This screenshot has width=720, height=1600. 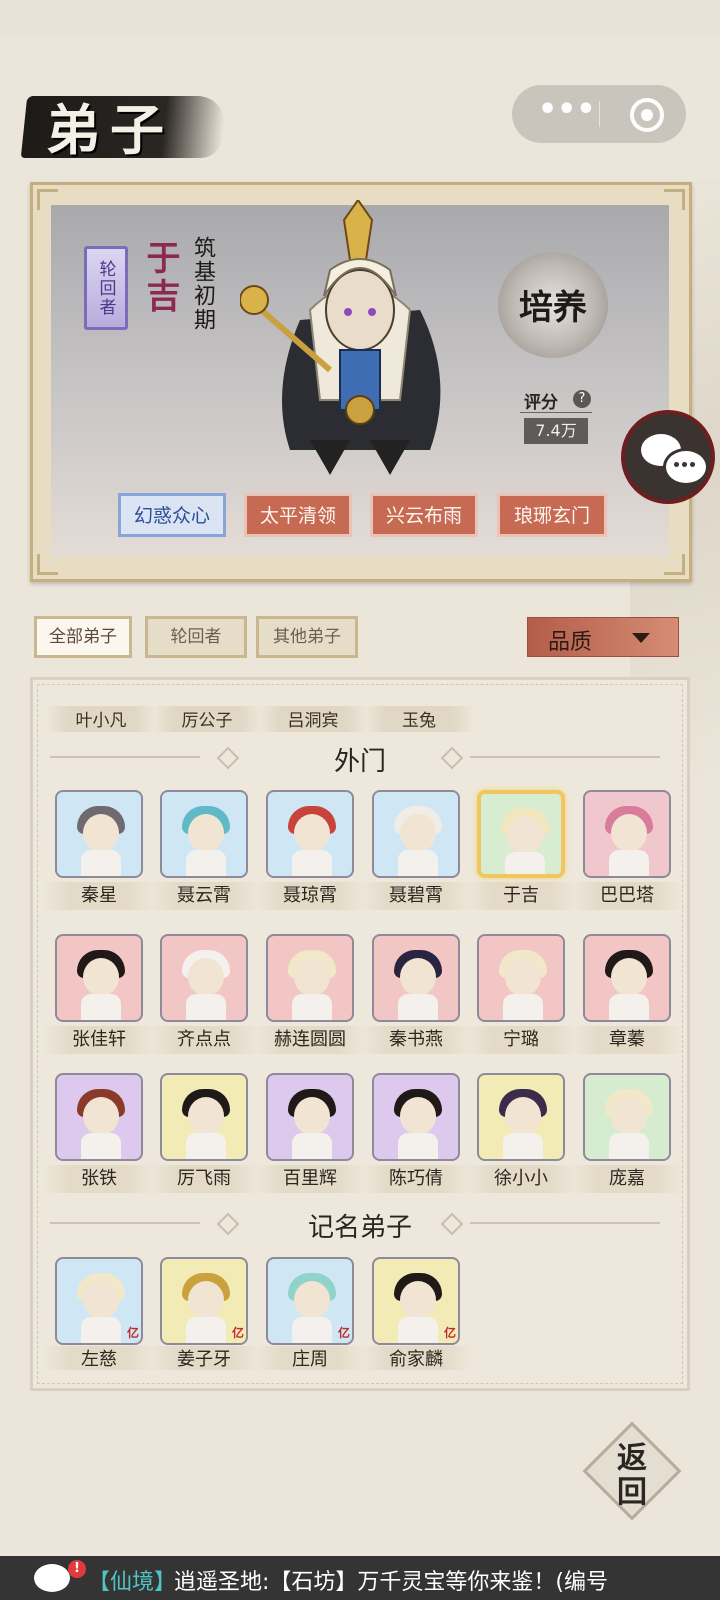 I want to click on disciple-name: 张佳轩, so click(x=99, y=1040).